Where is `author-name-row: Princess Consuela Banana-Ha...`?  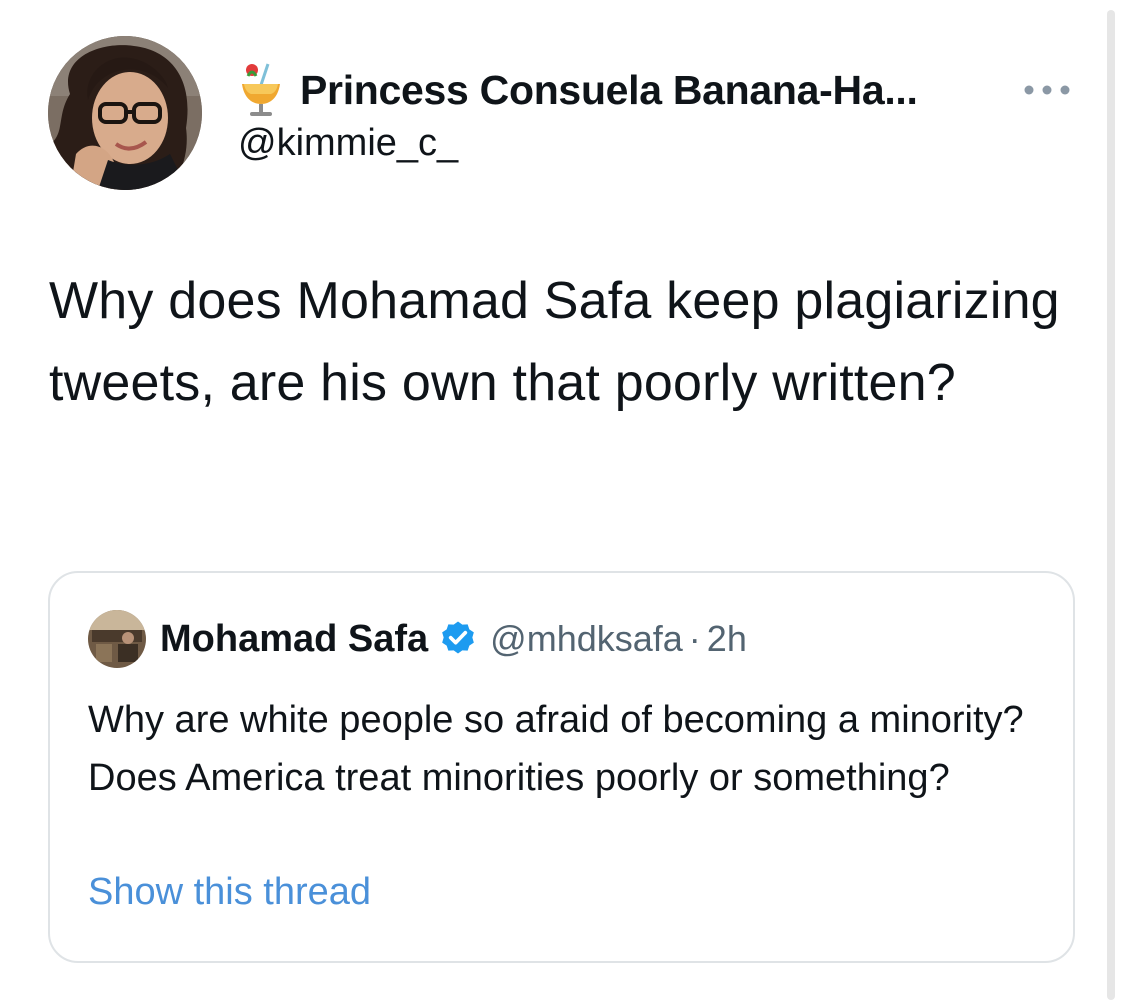
author-name-row: Princess Consuela Banana-Ha... is located at coordinates (618, 90).